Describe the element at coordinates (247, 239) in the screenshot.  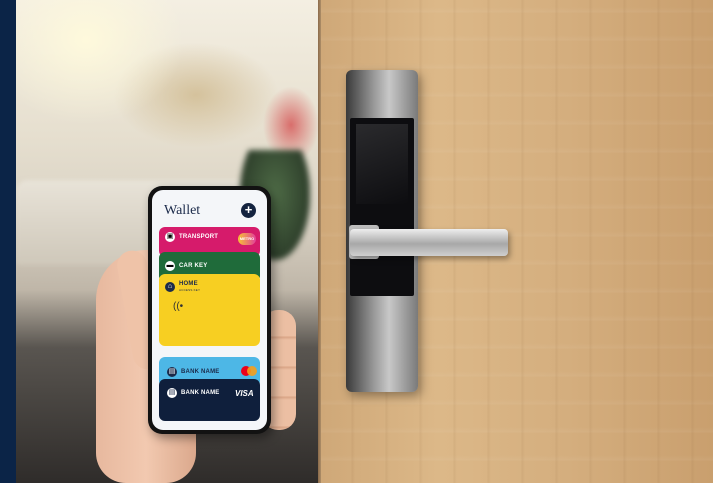
I see `metro-badge: METRO` at that location.